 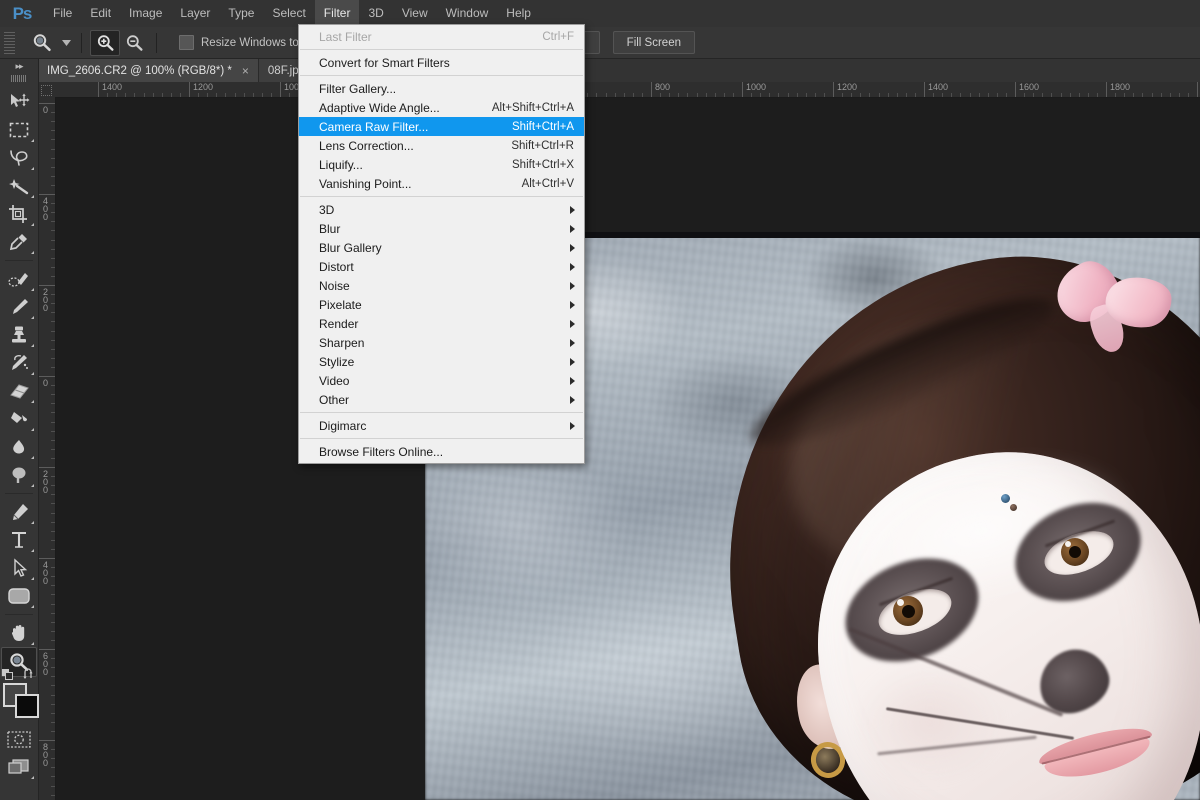 I want to click on toolbox-collapse-button: ▸▸, so click(x=19, y=66).